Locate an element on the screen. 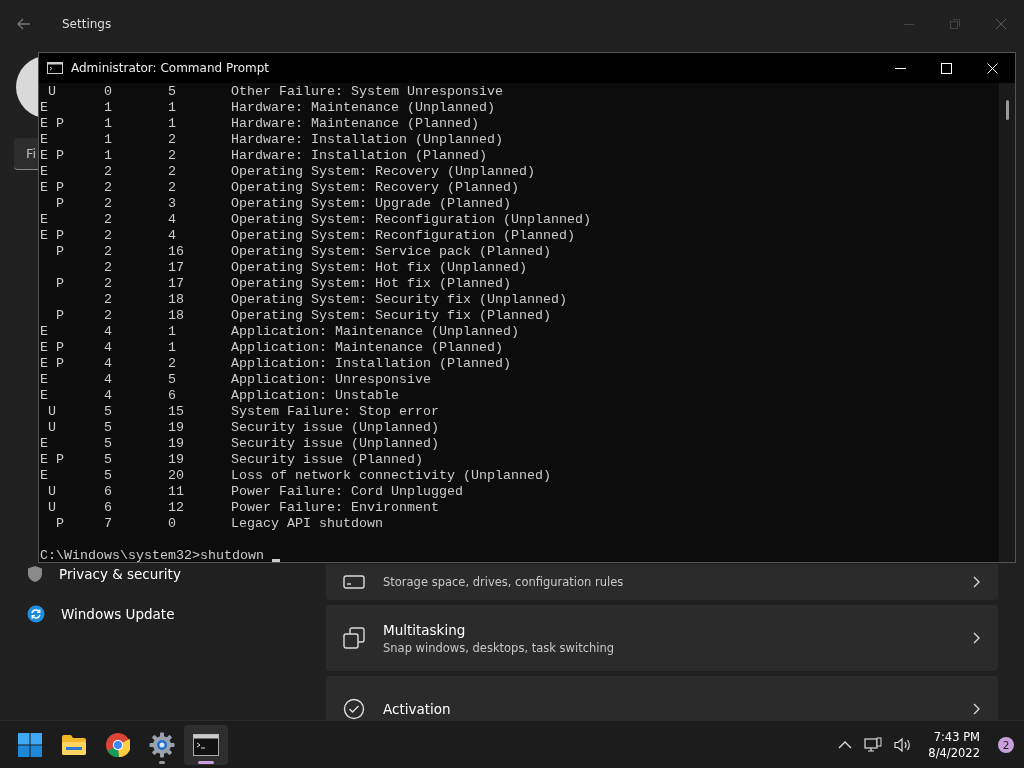 This screenshot has width=1024, height=768. reason-text: Operating System: Hot fix (Planned) is located at coordinates (371, 284).